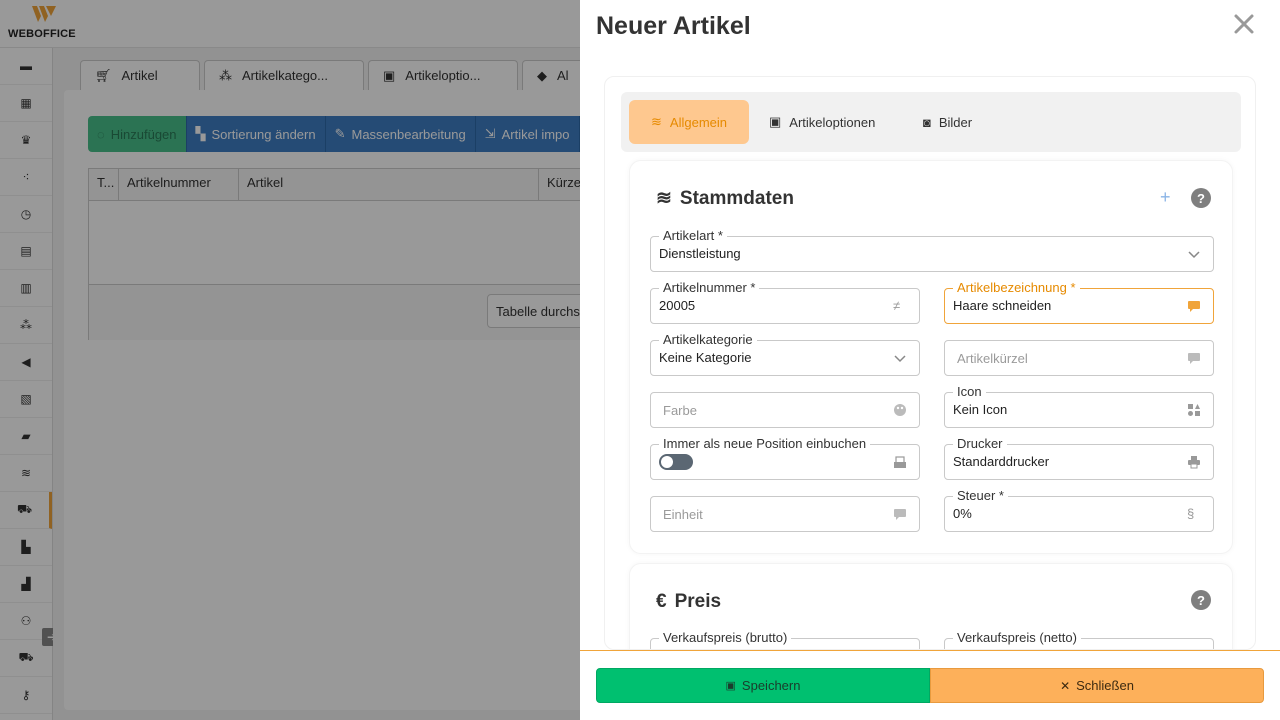 This screenshot has width=1280, height=720. What do you see at coordinates (980, 409) in the screenshot?
I see `field-value: Kein Icon` at bounding box center [980, 409].